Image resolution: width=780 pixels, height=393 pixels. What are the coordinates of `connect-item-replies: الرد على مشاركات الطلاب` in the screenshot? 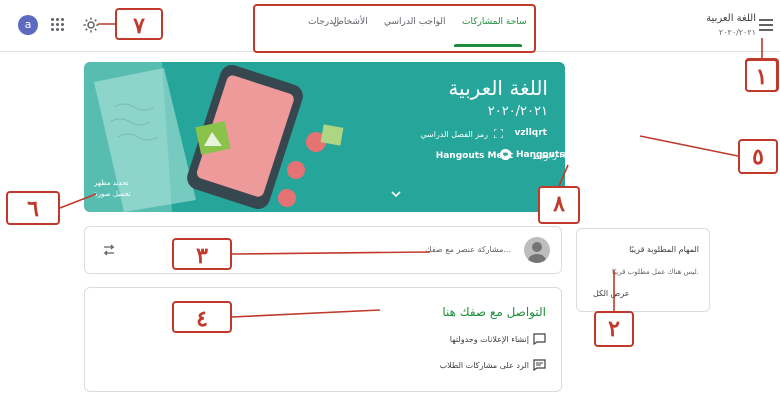 It's located at (484, 365).